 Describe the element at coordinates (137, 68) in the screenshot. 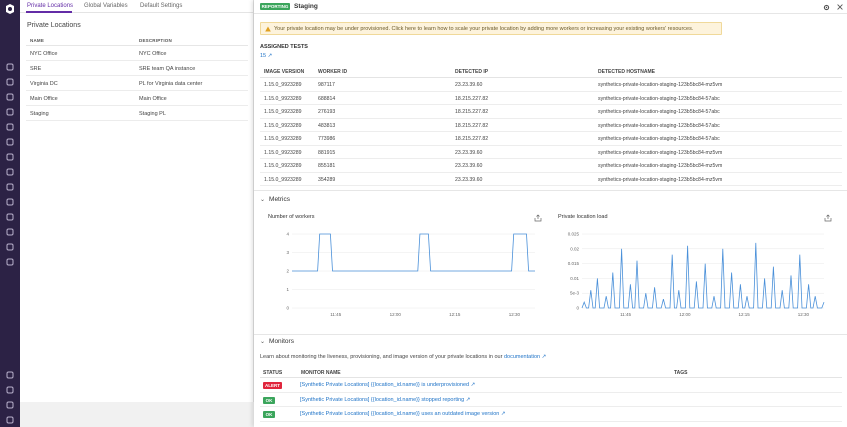

I see `table-row: SRESRE team QA instance` at that location.